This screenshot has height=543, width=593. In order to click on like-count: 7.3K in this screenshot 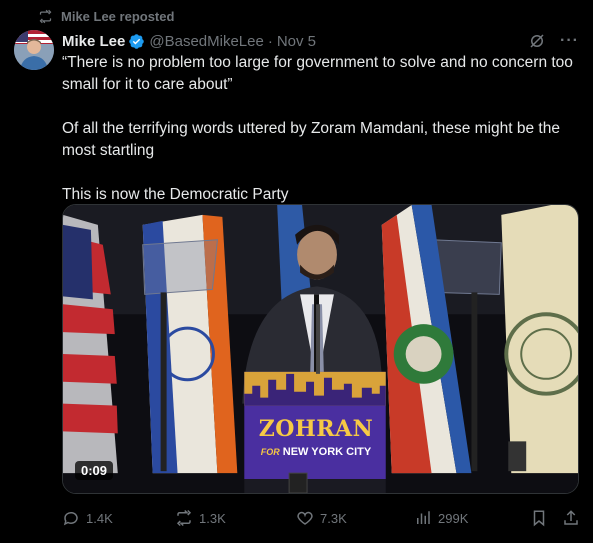, I will do `click(333, 518)`.